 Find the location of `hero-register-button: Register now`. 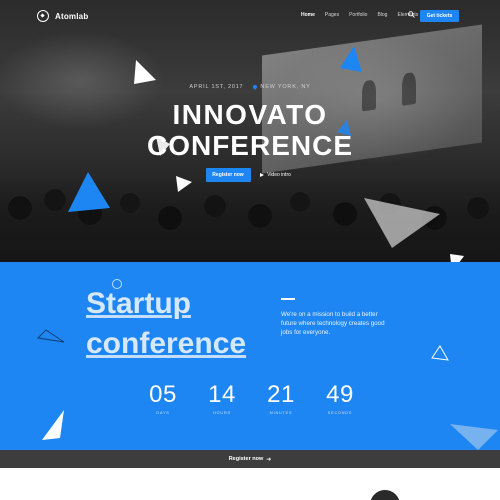

hero-register-button: Register now is located at coordinates (228, 175).